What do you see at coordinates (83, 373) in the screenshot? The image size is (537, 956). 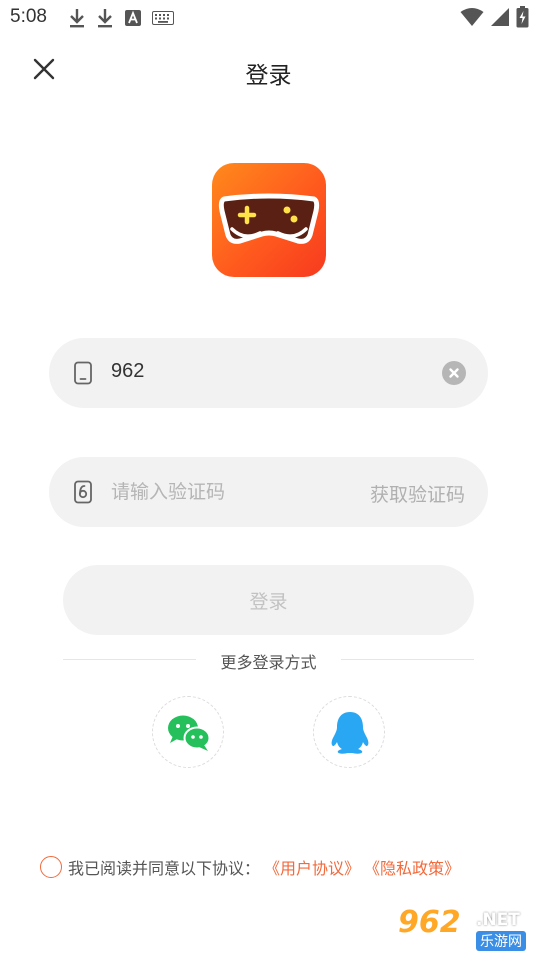 I see `phone-icon` at bounding box center [83, 373].